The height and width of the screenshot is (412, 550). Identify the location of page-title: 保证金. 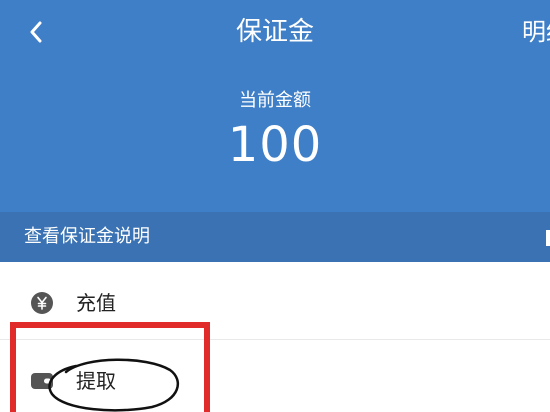
(274, 32).